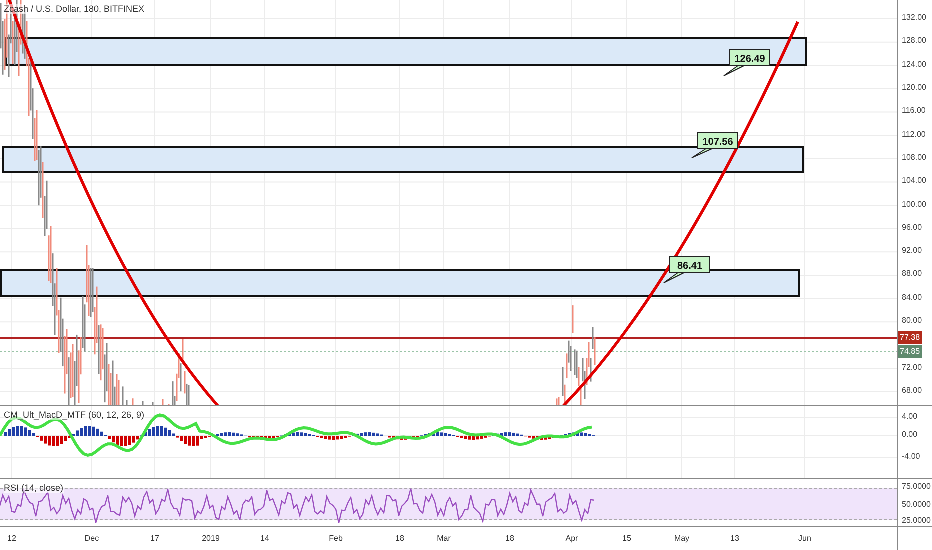 The width and height of the screenshot is (932, 550). What do you see at coordinates (916, 504) in the screenshot?
I see `rsi-tick-label: 50.0000` at bounding box center [916, 504].